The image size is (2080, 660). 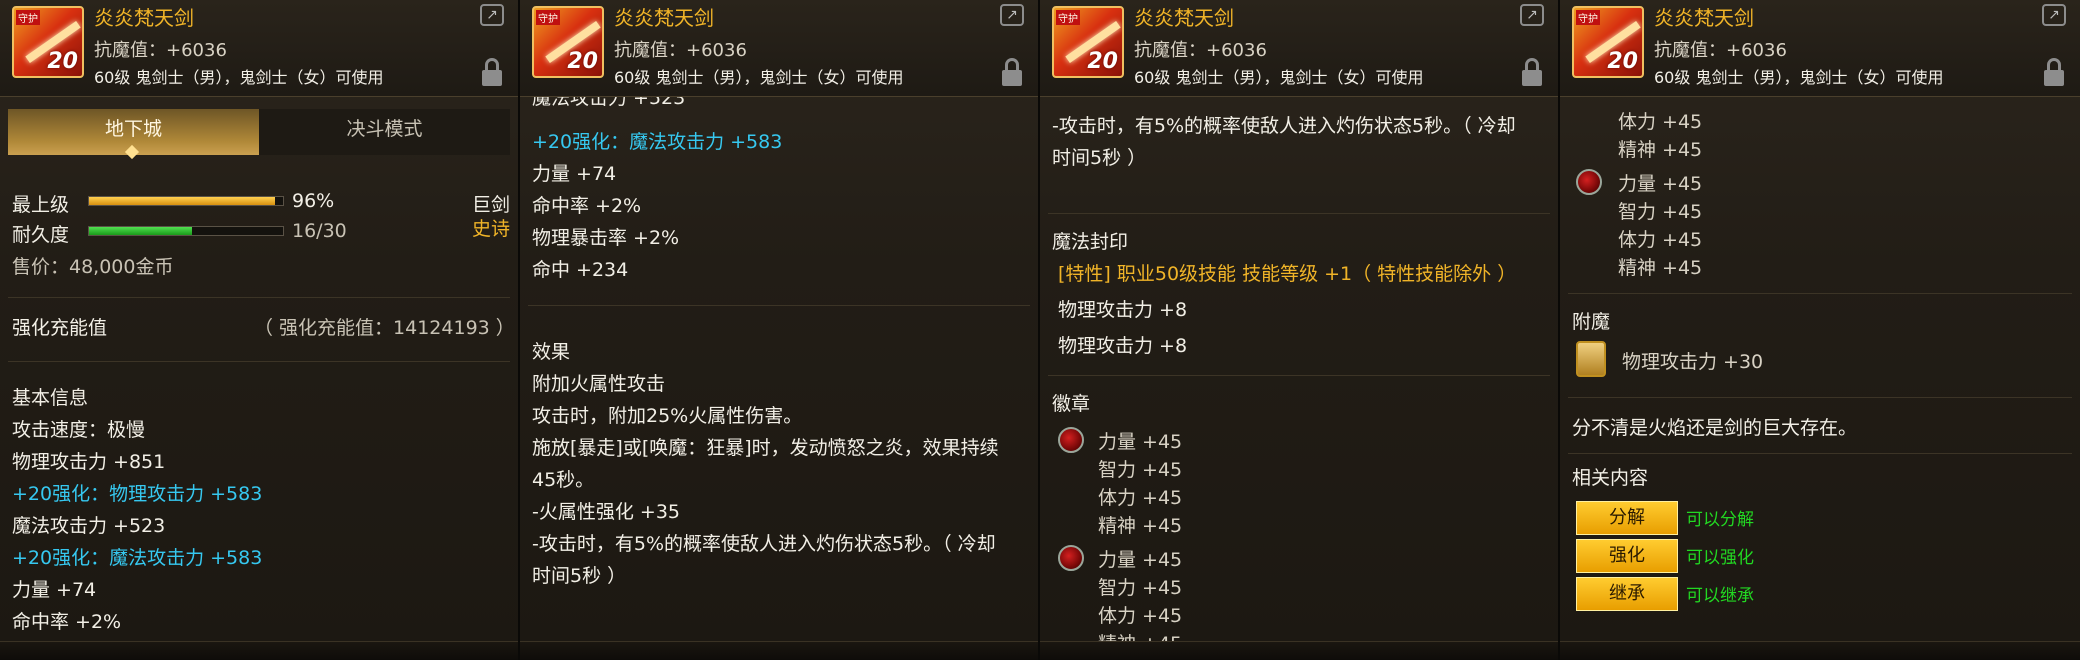 What do you see at coordinates (1715, 428) in the screenshot?
I see `flavor-text: 分不清是火焰还是剑的巨大存在。` at bounding box center [1715, 428].